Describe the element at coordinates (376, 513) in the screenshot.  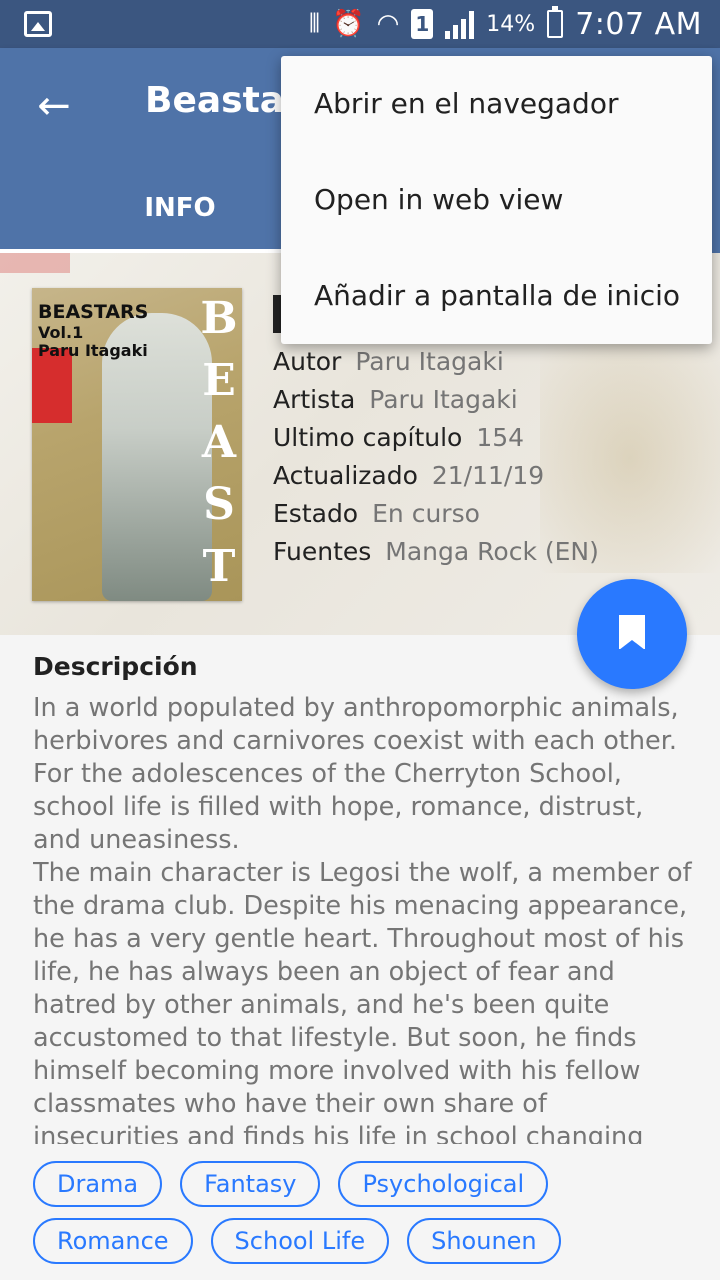
I see `meta-status: Estado En curso` at that location.